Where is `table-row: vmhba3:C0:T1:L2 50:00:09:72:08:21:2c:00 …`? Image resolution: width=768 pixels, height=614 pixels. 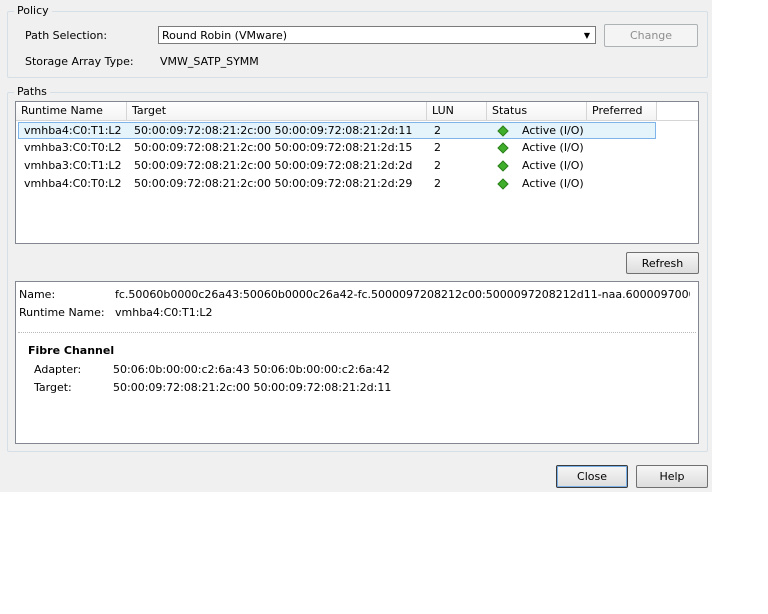
table-row: vmhba3:C0:T1:L2 50:00:09:72:08:21:2c:00 … is located at coordinates (337, 166).